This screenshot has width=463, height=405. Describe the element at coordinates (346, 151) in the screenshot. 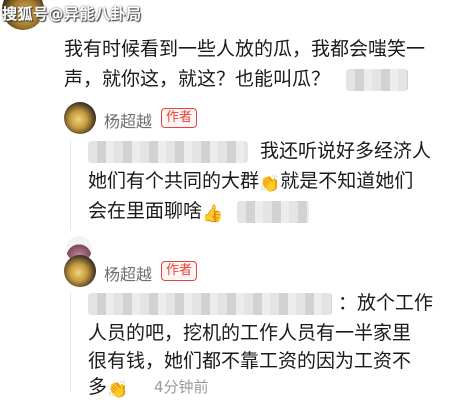

I see `comment-text: 我还听说好多经济人` at that location.